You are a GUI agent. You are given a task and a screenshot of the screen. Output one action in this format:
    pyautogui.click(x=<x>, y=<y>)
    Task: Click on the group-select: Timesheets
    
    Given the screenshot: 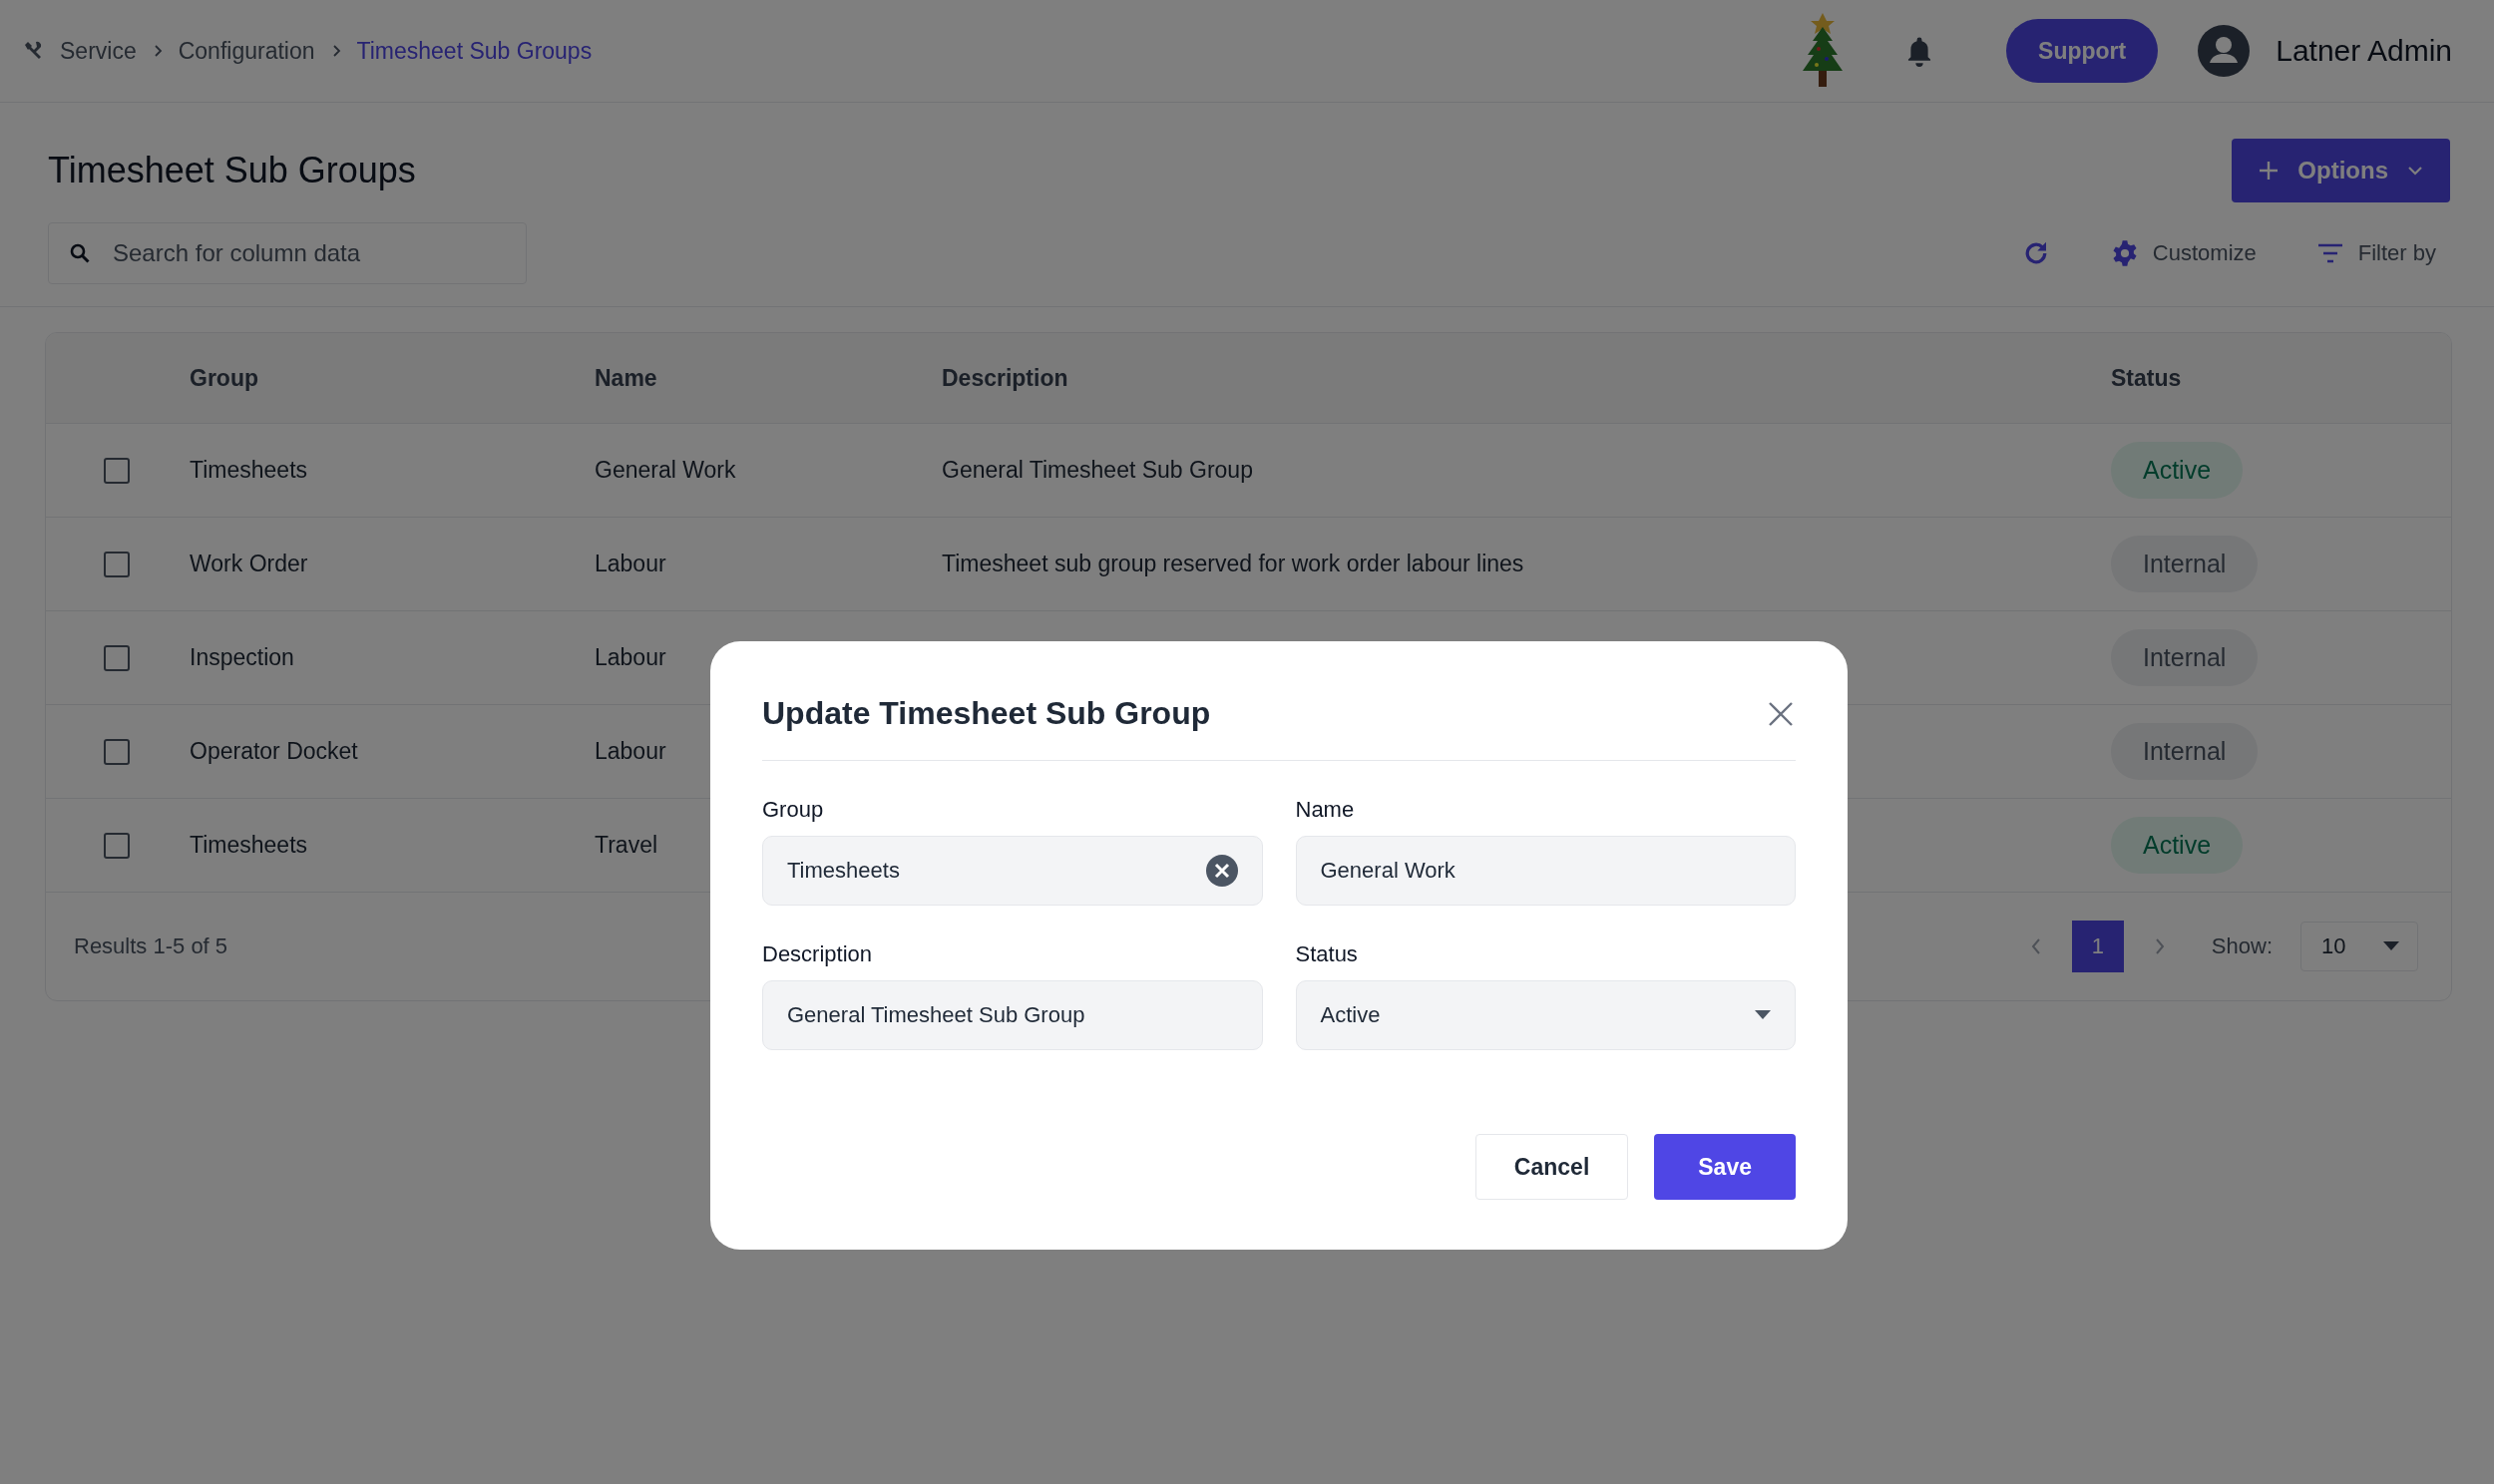 What is the action you would take?
    pyautogui.click(x=1012, y=871)
    